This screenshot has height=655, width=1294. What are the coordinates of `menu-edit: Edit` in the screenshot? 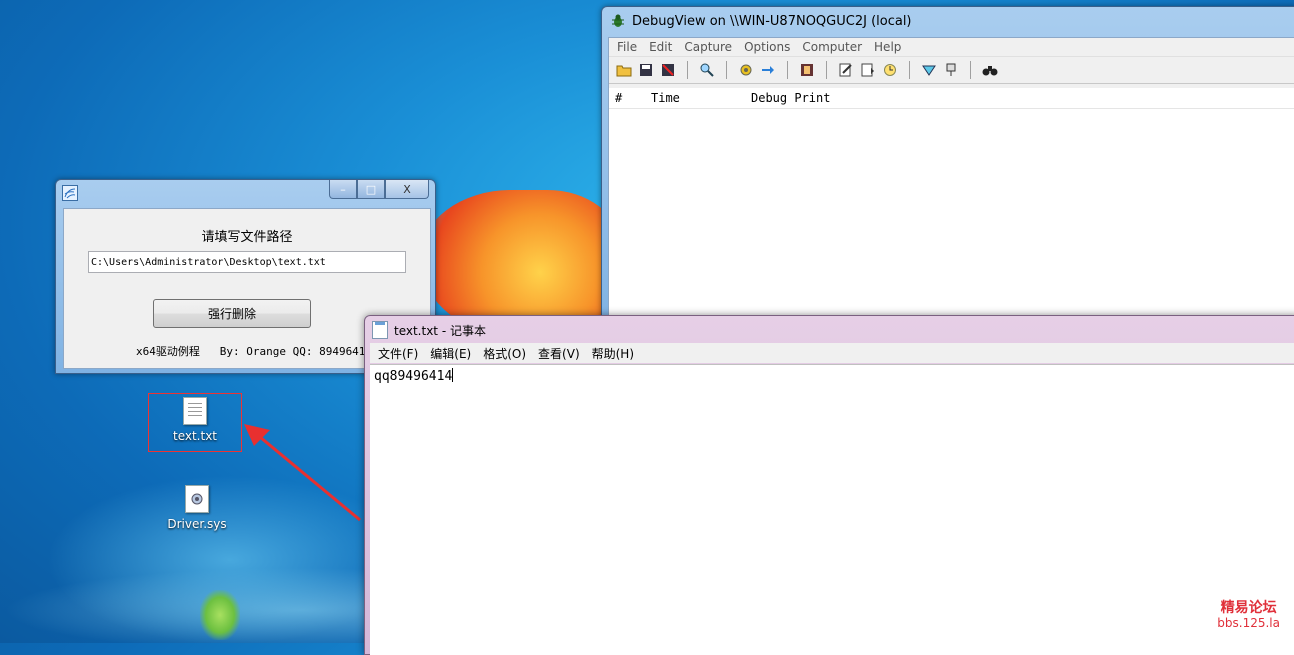 It's located at (662, 47).